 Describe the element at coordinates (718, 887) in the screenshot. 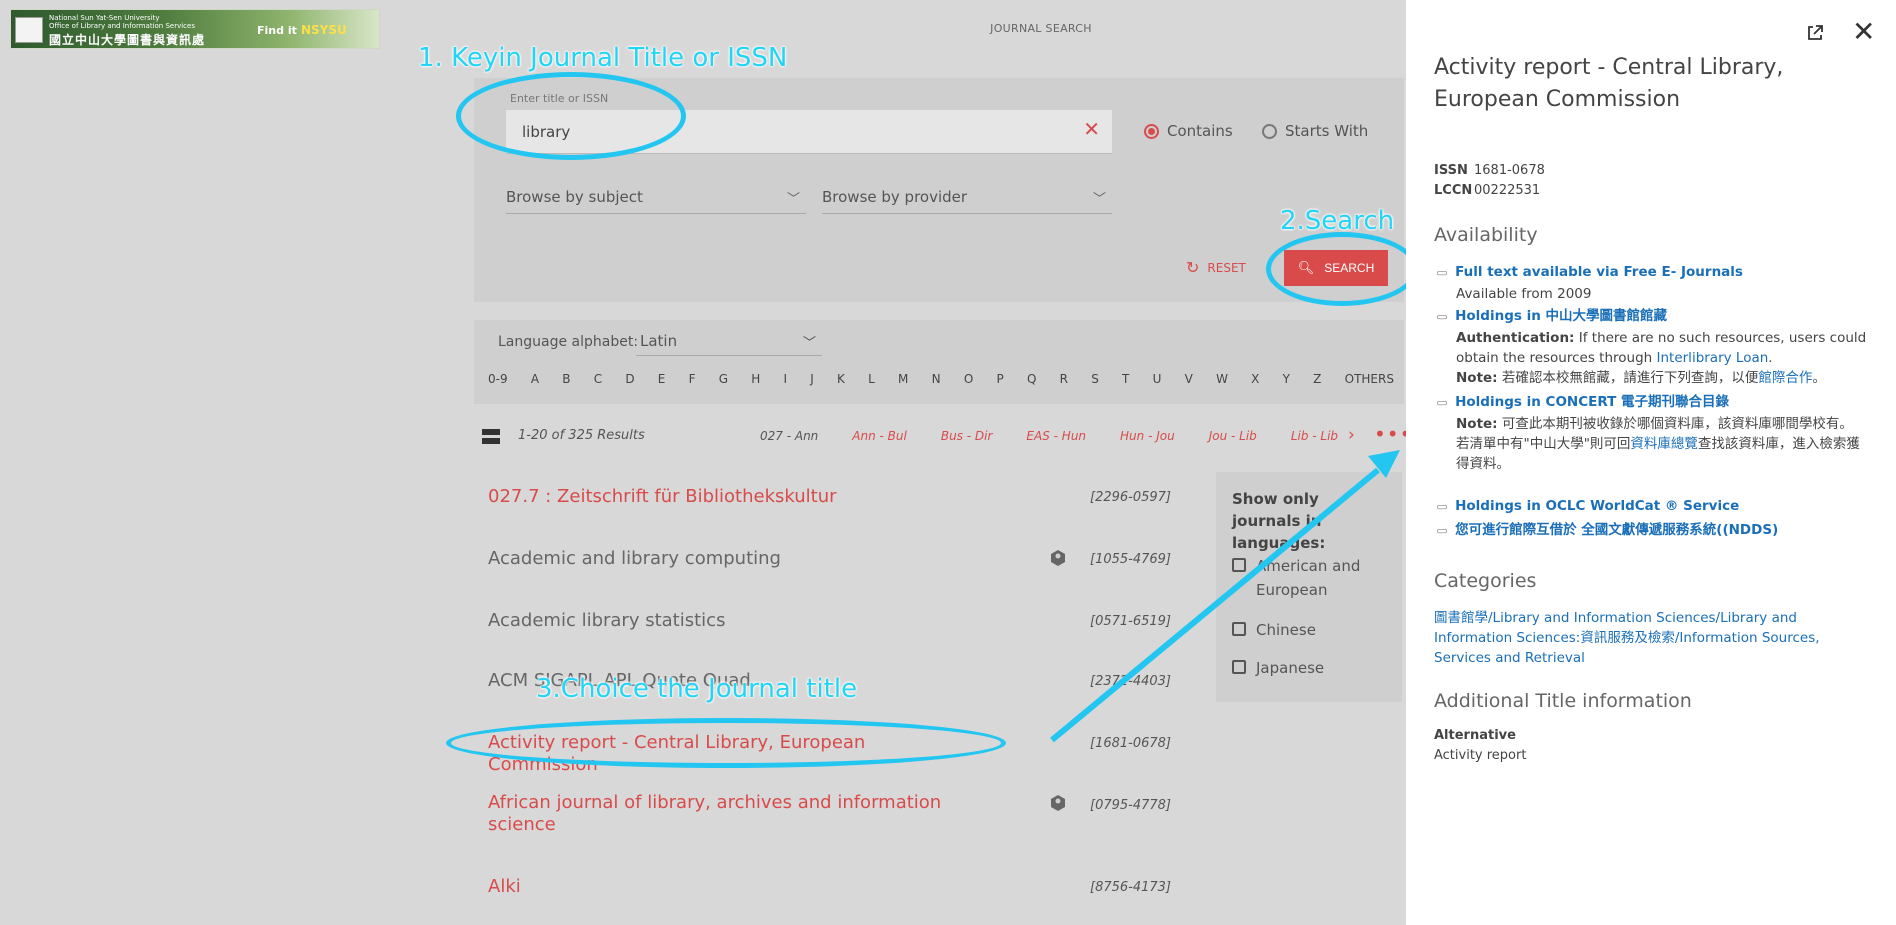

I see `result-title: Alki` at that location.